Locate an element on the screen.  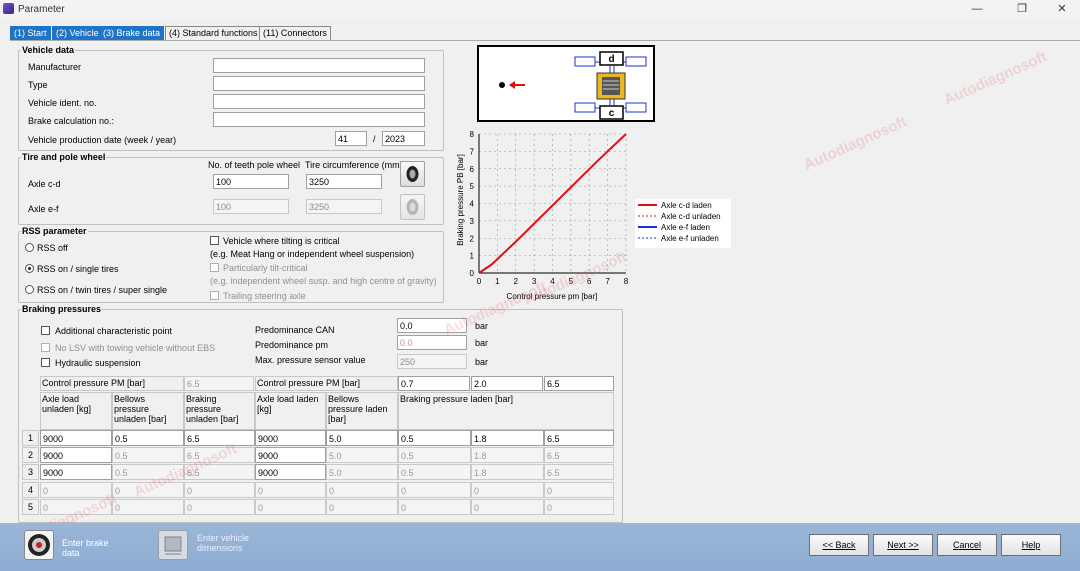
braking-title: Braking pressures is located at coordinates (62, 309).